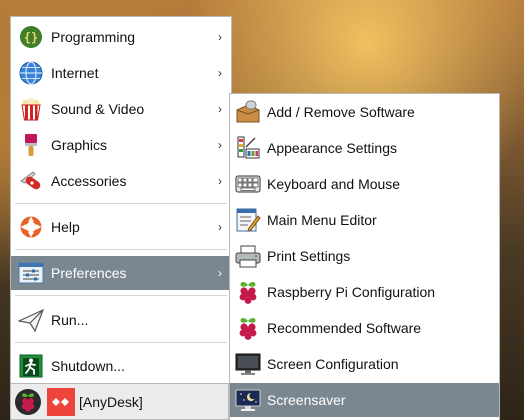  I want to click on menu-item-print-settings: Print Settings, so click(364, 256).